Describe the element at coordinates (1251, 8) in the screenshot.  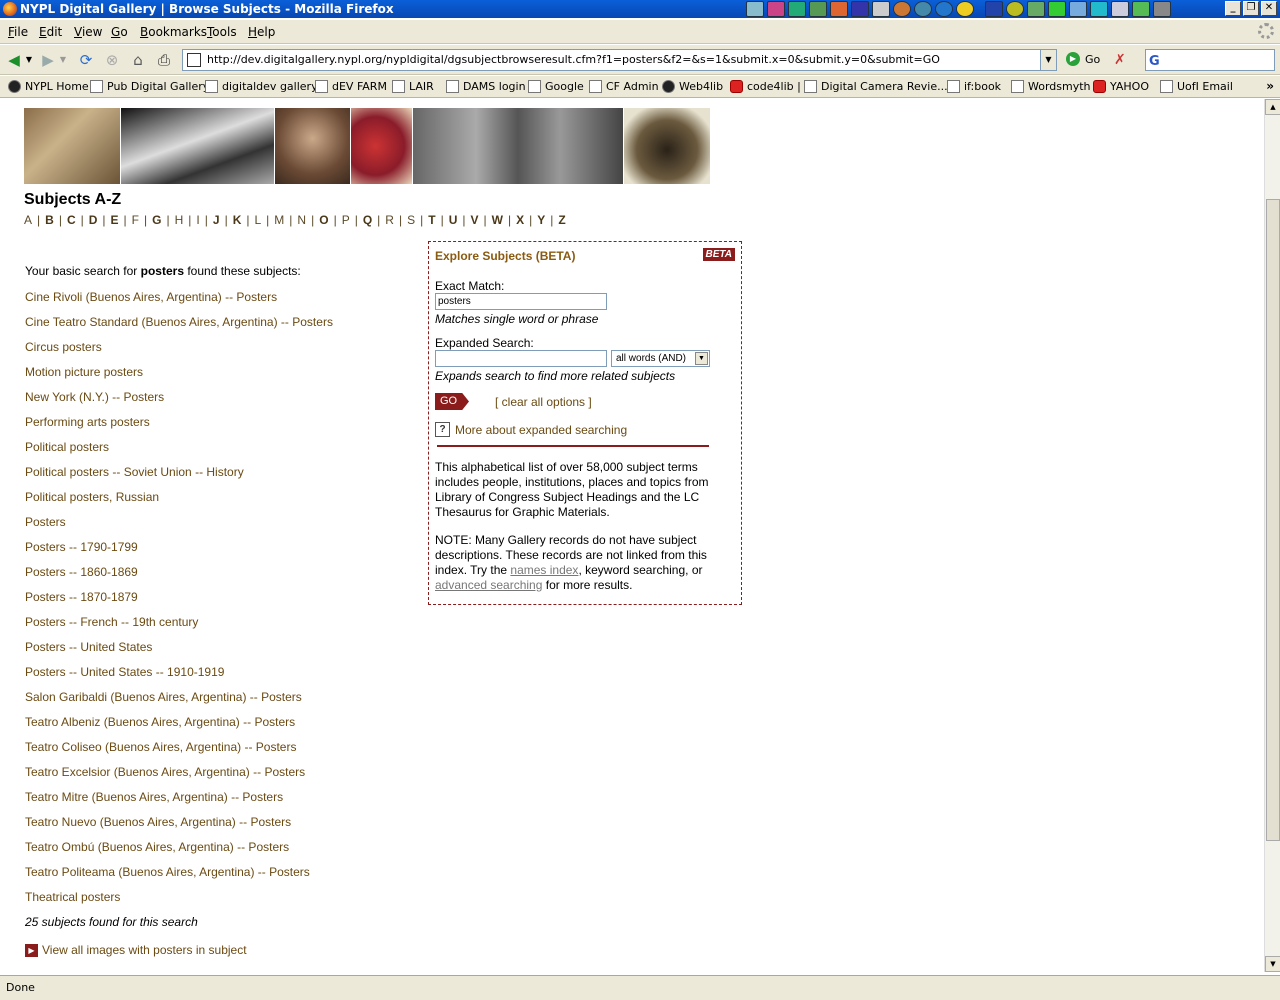
I see `restore-button: ❐` at that location.